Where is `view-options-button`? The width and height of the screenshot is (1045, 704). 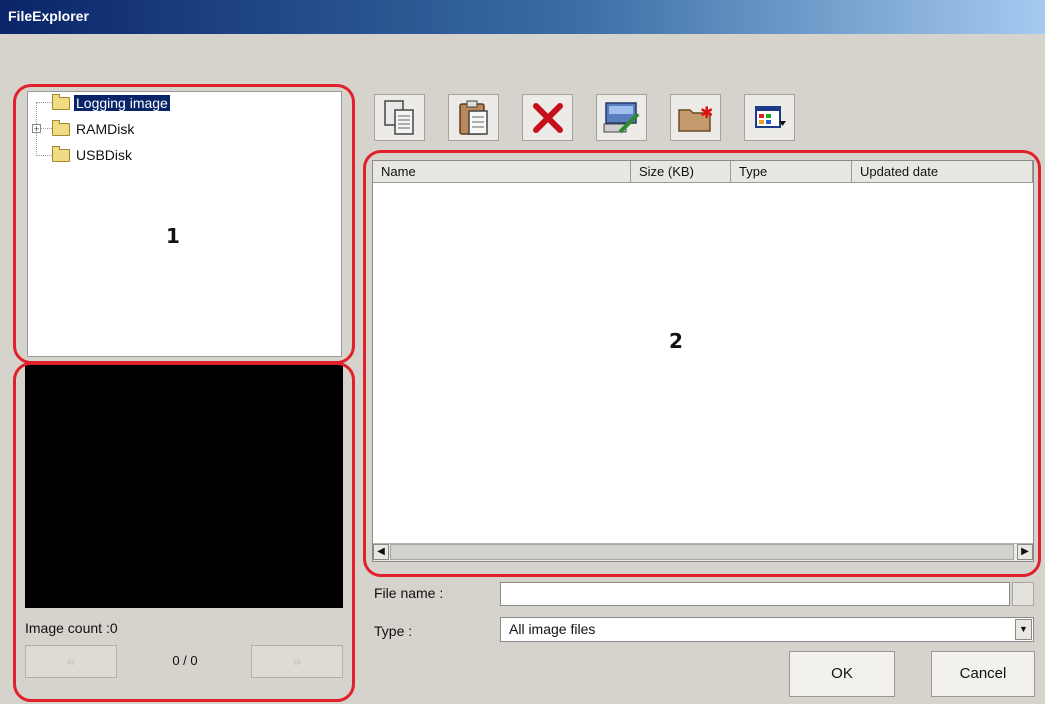
view-options-button is located at coordinates (769, 117).